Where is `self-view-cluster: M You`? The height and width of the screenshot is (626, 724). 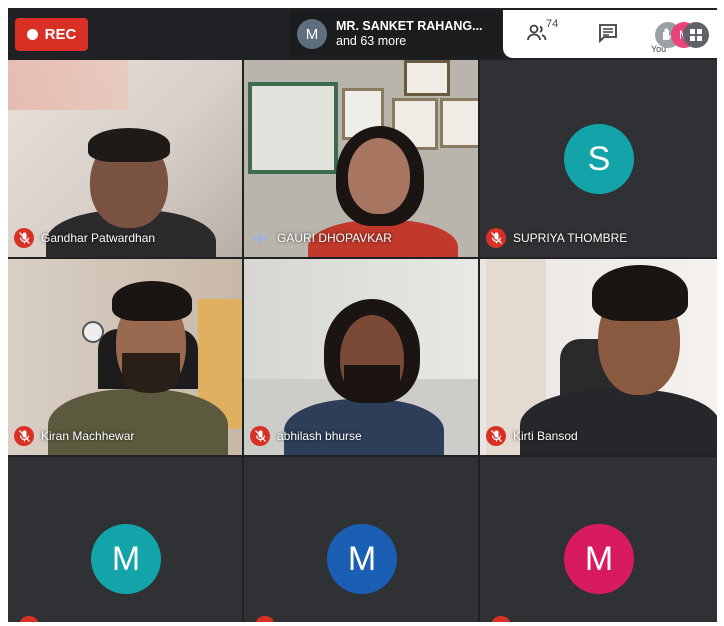
self-view-cluster: M You is located at coordinates (679, 36).